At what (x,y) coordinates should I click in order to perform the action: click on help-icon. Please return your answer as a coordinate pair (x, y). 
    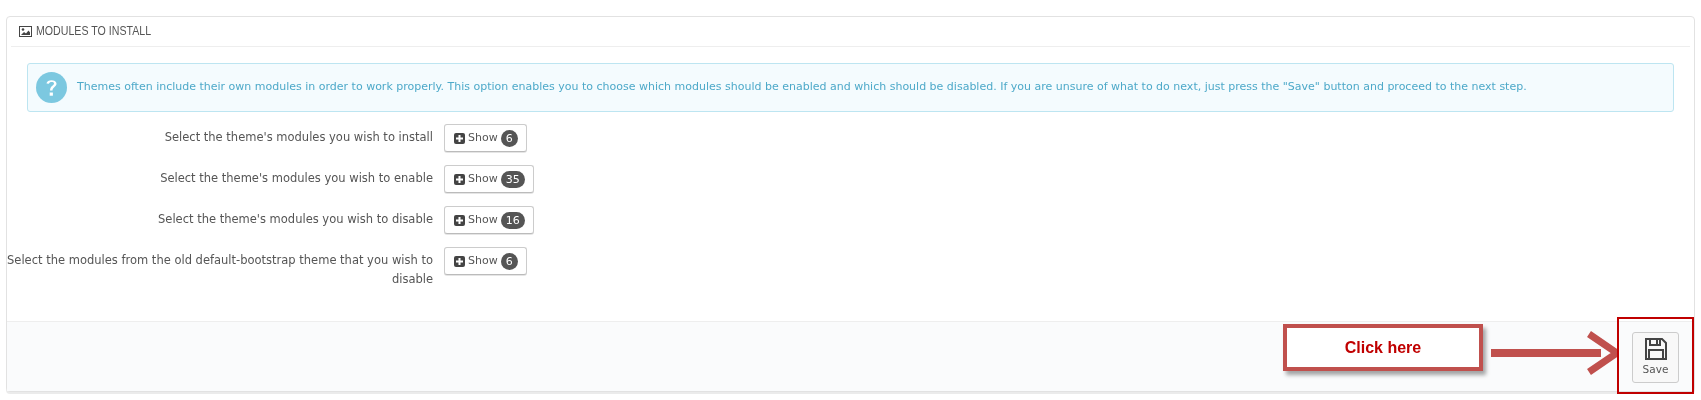
    Looking at the image, I should click on (51, 87).